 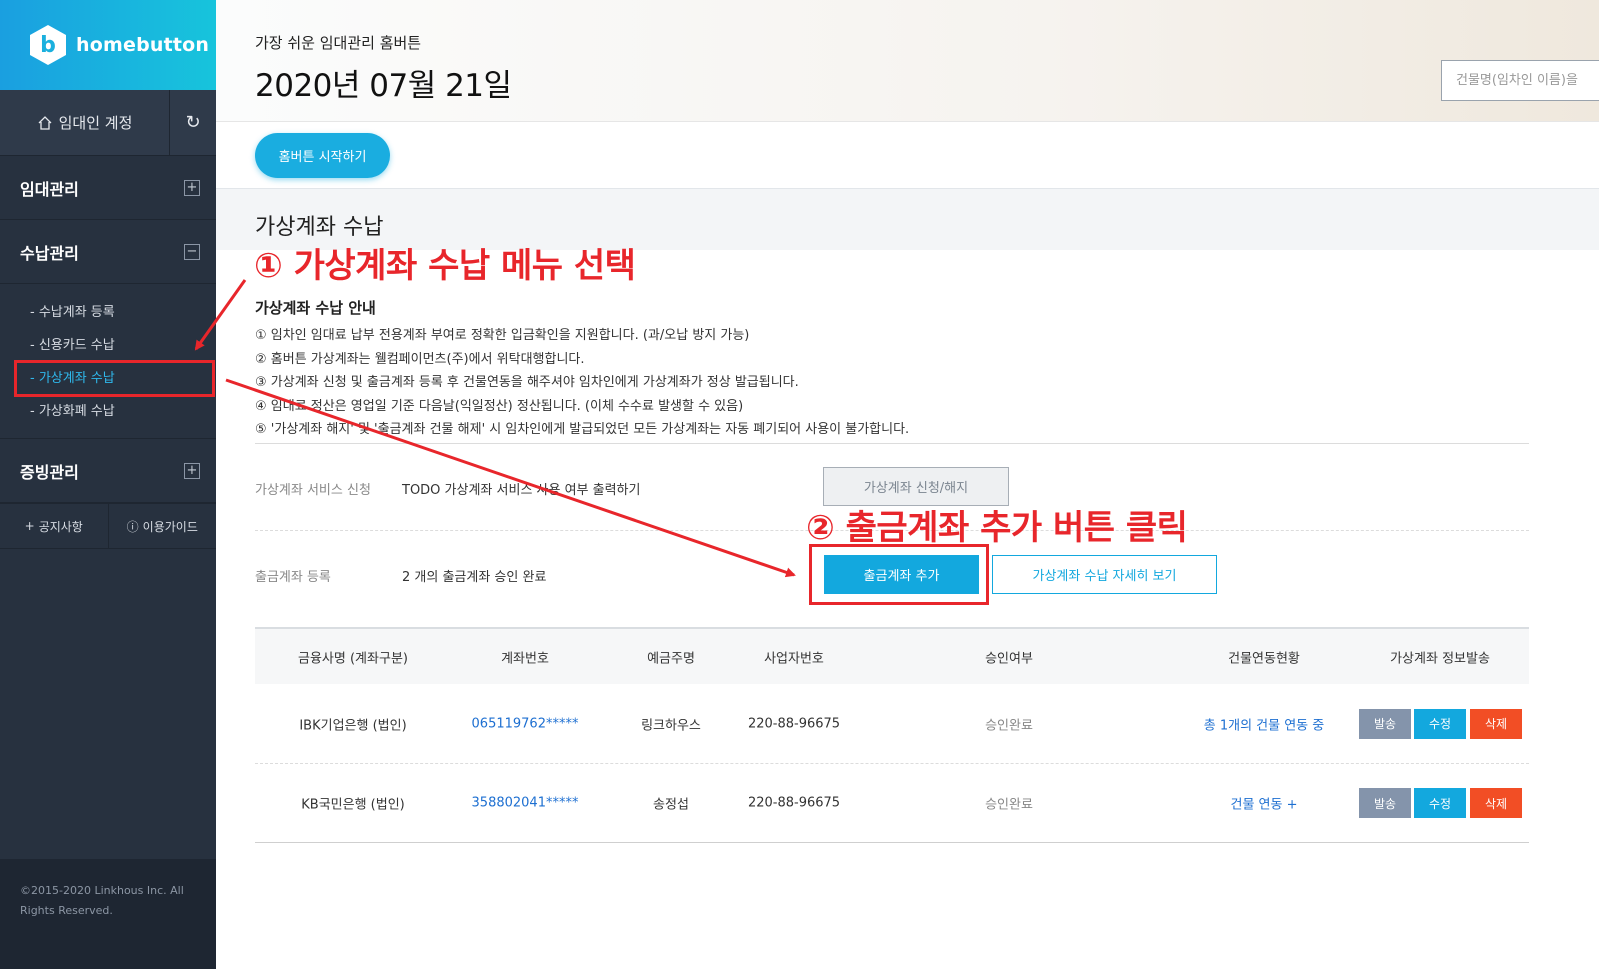 I want to click on search-input: 건물명(임차인 이름)을, so click(x=1520, y=80).